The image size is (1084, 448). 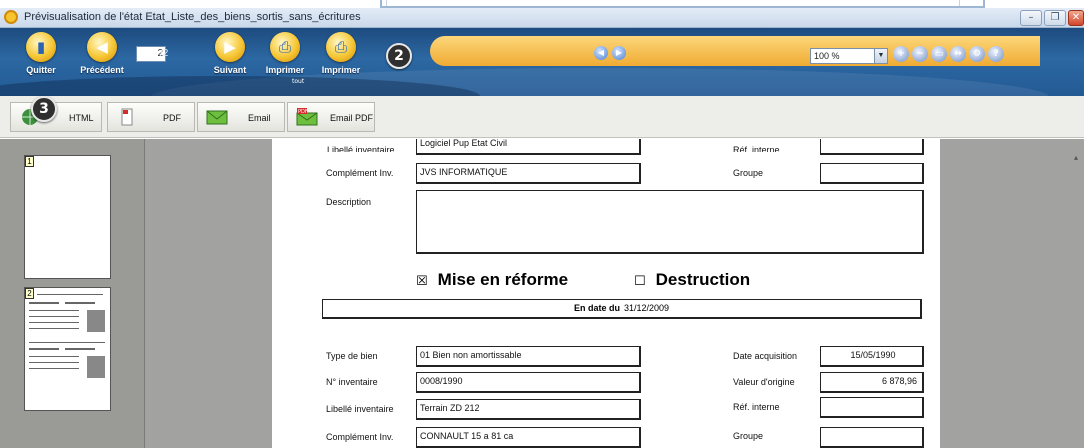 What do you see at coordinates (422, 281) in the screenshot?
I see `checkbox-checked-icon: ☒` at bounding box center [422, 281].